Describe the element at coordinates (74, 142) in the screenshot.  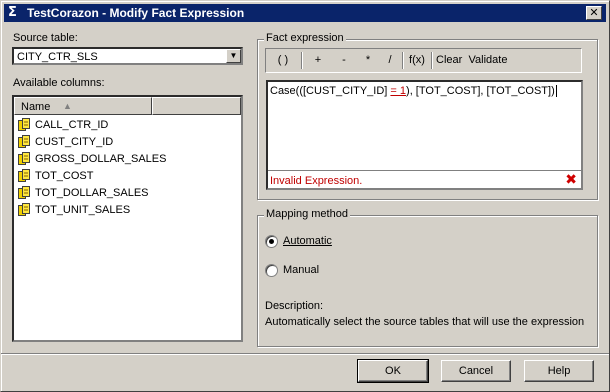
I see `column-name: CUST_CITY_ID` at that location.